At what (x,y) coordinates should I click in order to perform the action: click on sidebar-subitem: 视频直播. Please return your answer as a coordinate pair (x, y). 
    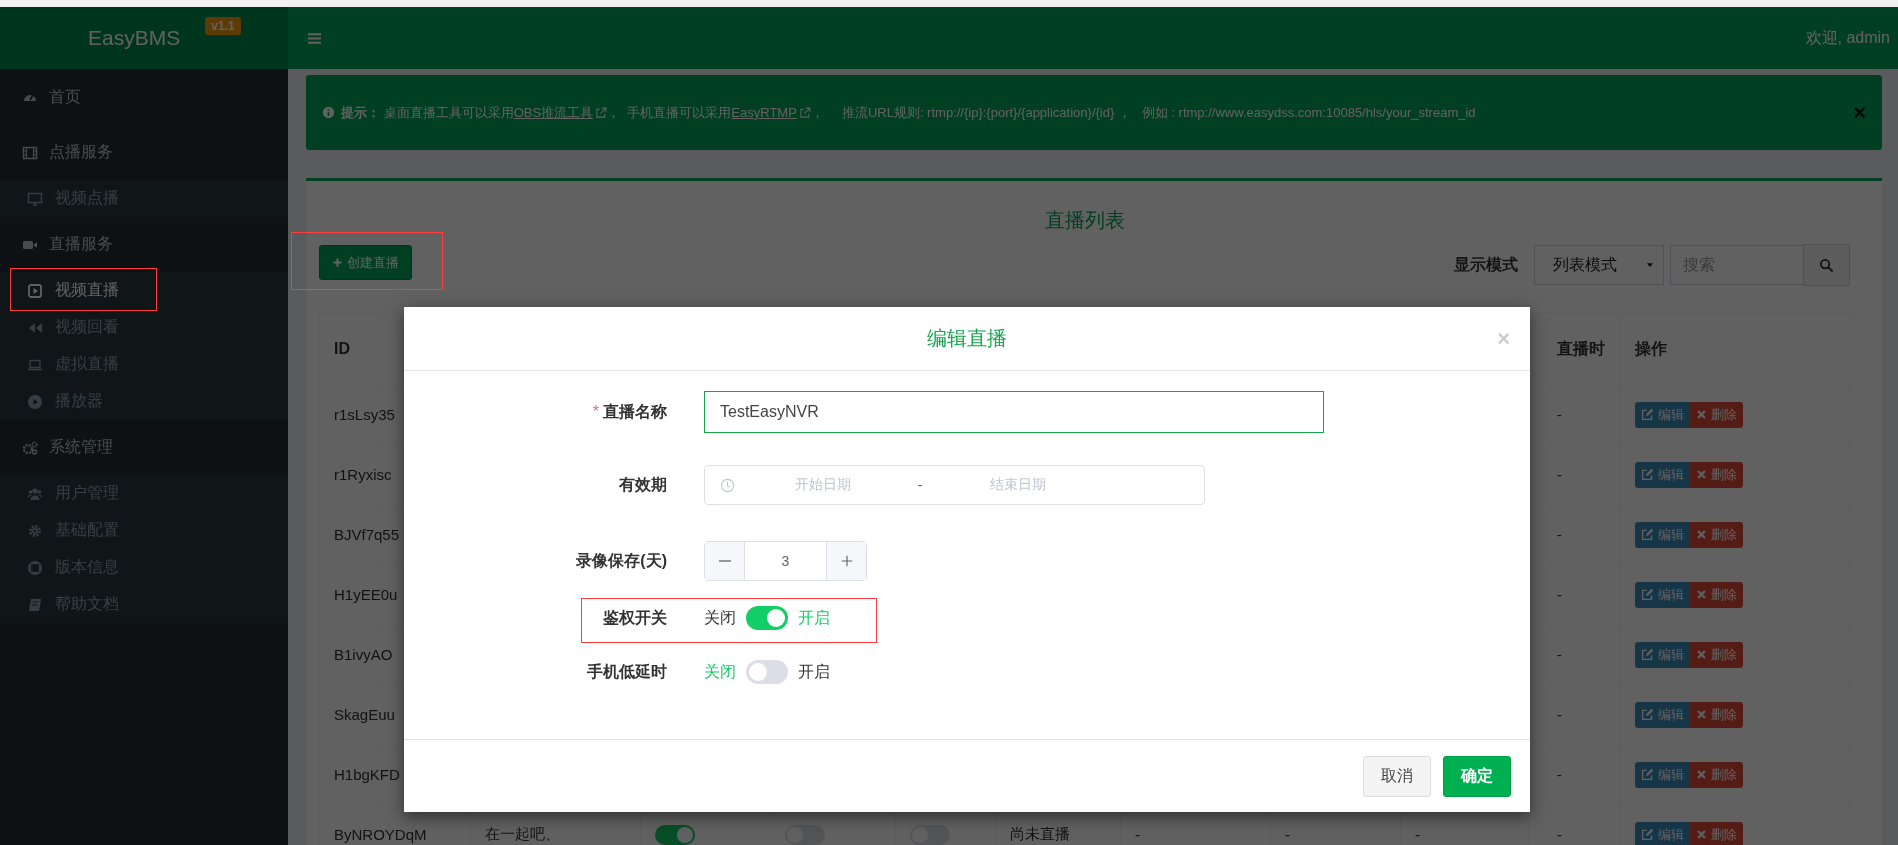
    Looking at the image, I should click on (144, 290).